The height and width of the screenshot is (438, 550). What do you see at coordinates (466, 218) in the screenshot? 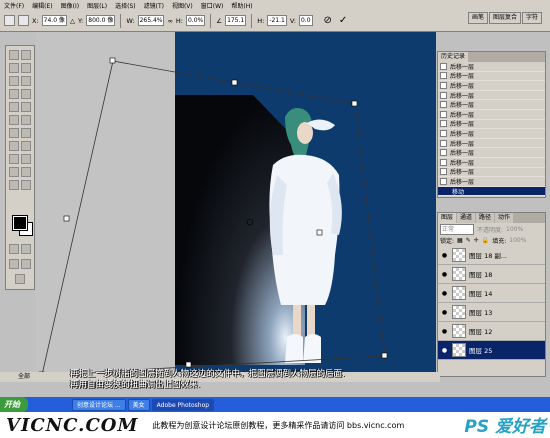
I see `tab-channels: 通道` at bounding box center [466, 218].